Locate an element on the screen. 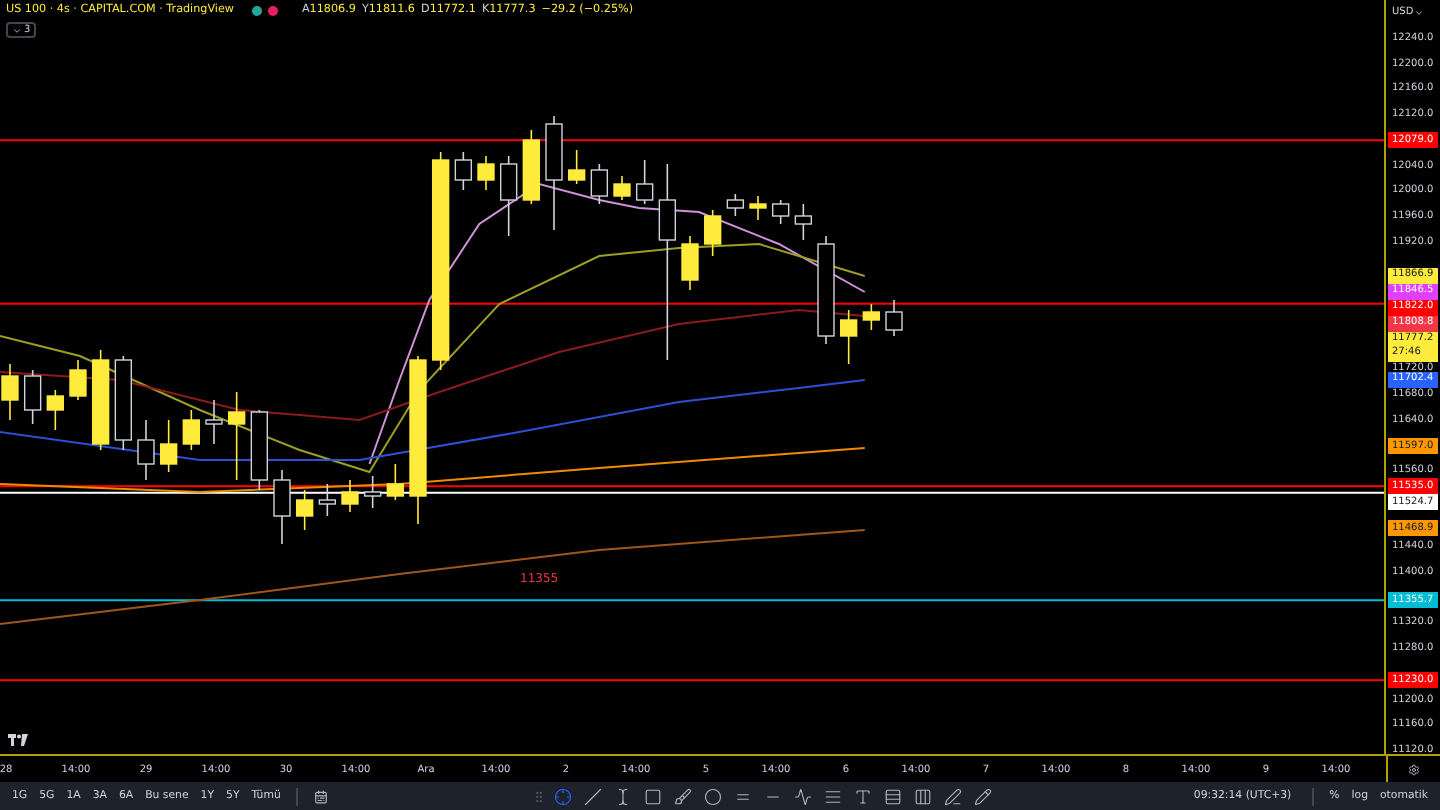 The height and width of the screenshot is (810, 1440). crosshair-icon is located at coordinates (562, 796).